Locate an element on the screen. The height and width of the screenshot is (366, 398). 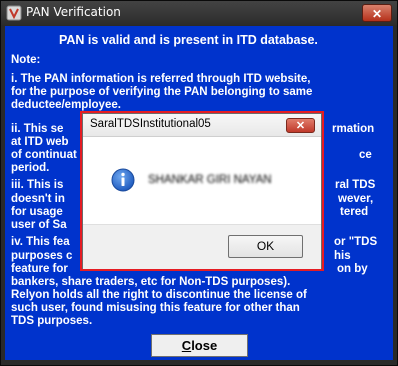
close-mnemonic: C is located at coordinates (186, 345).